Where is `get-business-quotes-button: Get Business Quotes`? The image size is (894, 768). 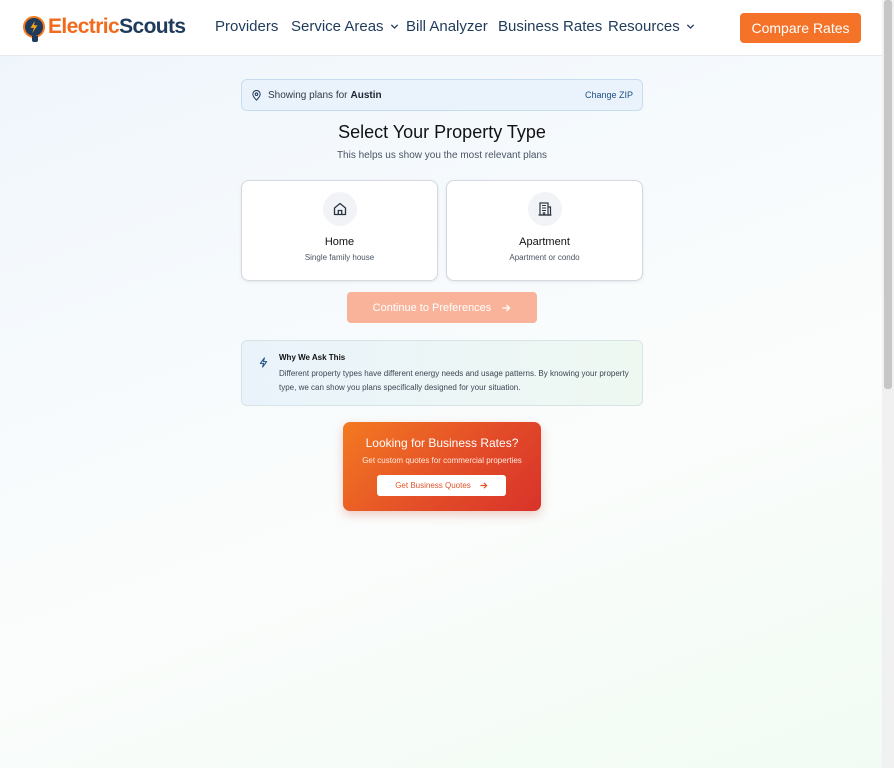 get-business-quotes-button: Get Business Quotes is located at coordinates (441, 485).